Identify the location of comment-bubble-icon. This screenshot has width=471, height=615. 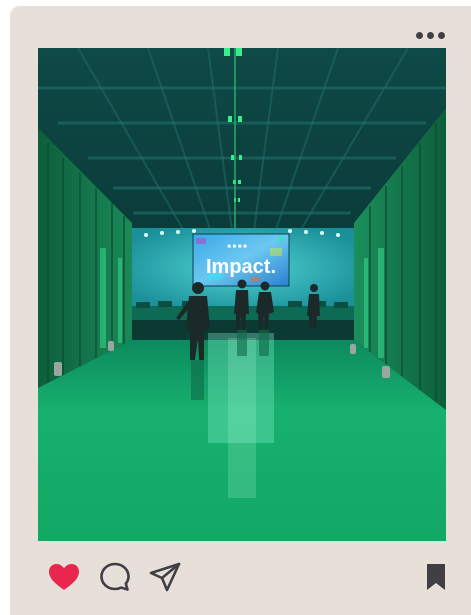
(115, 576).